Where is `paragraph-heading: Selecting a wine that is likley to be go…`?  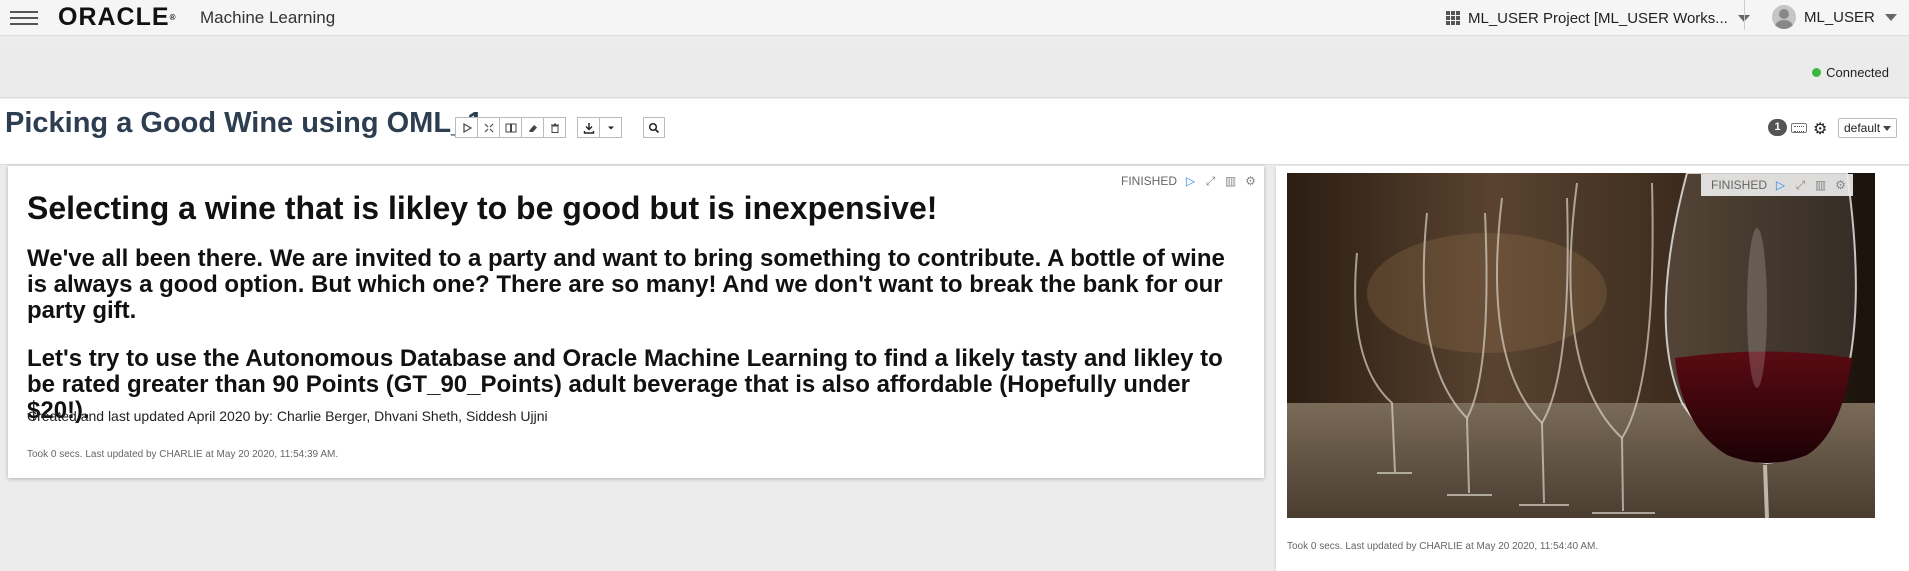 paragraph-heading: Selecting a wine that is likley to be go… is located at coordinates (482, 208).